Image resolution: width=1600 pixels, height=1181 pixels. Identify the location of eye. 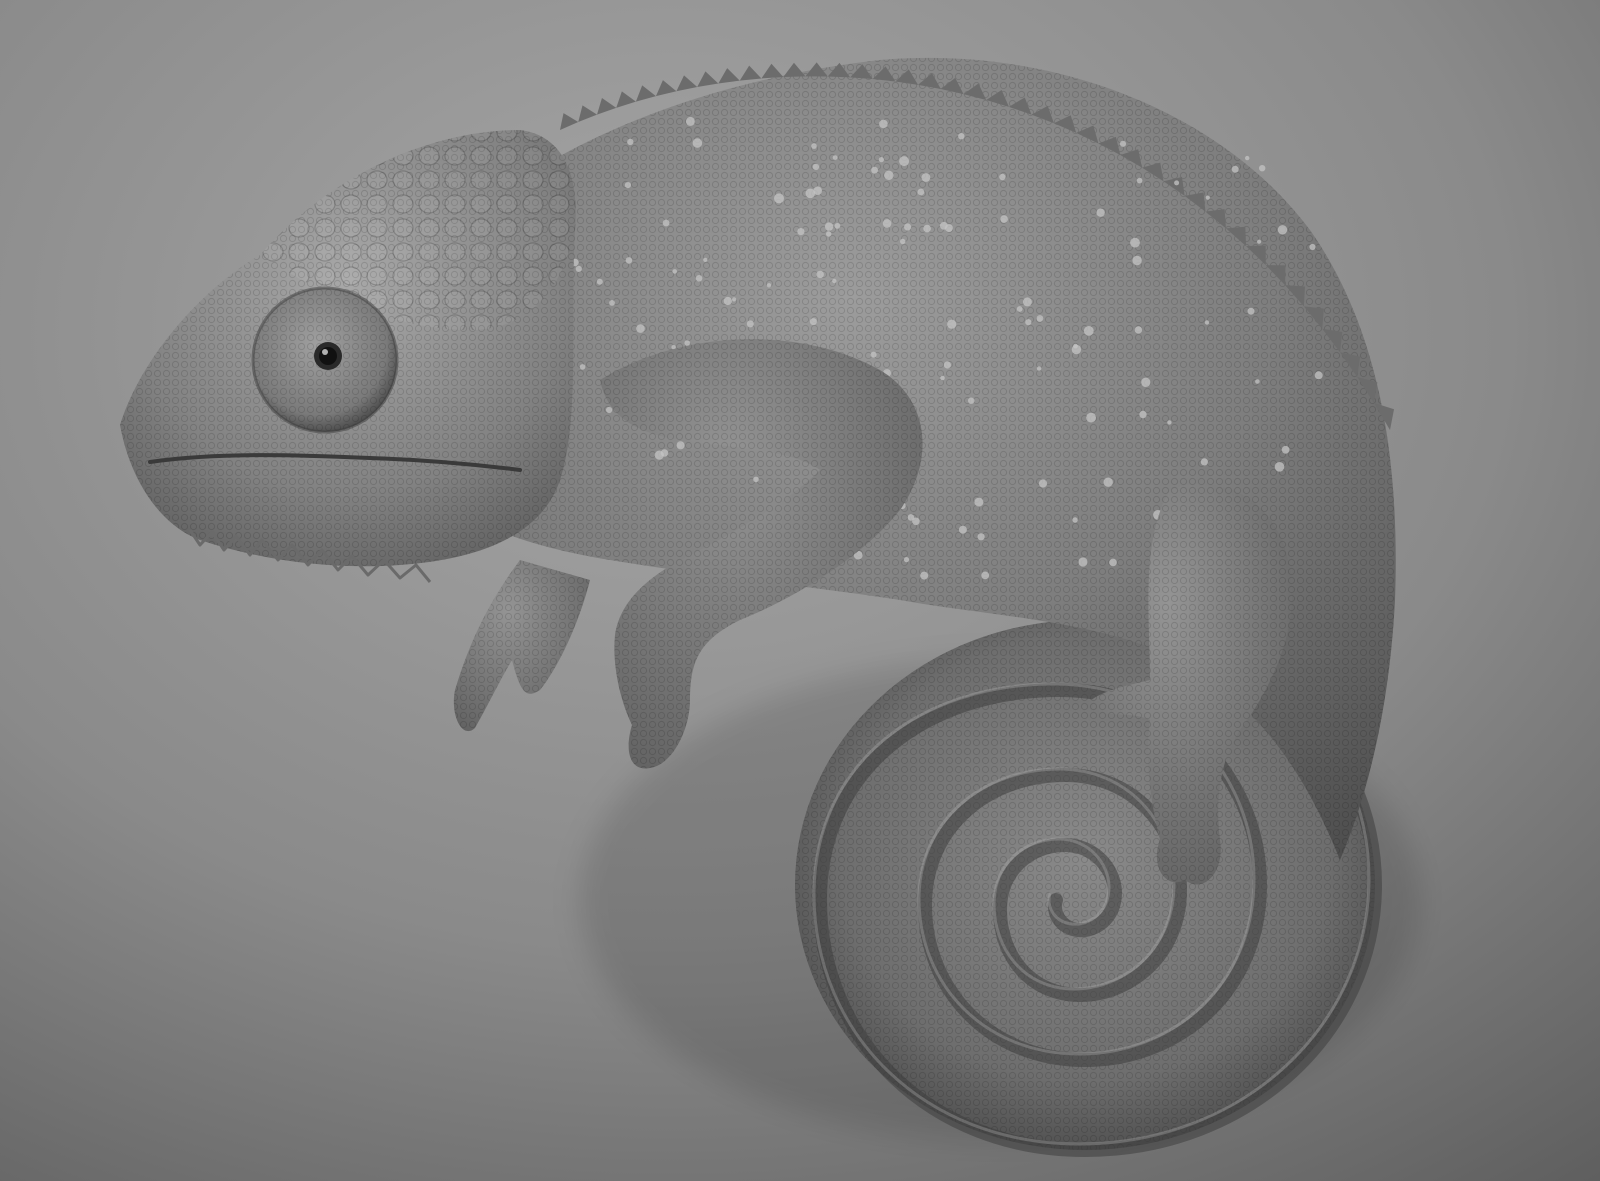
(325, 360).